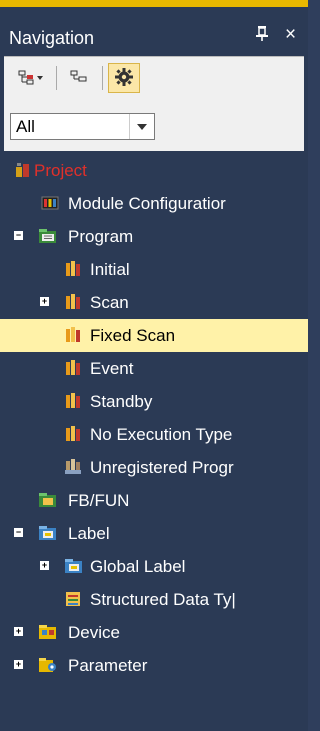 The image size is (320, 731). What do you see at coordinates (99, 500) in the screenshot?
I see `tree-item-label: FB/FUN` at bounding box center [99, 500].